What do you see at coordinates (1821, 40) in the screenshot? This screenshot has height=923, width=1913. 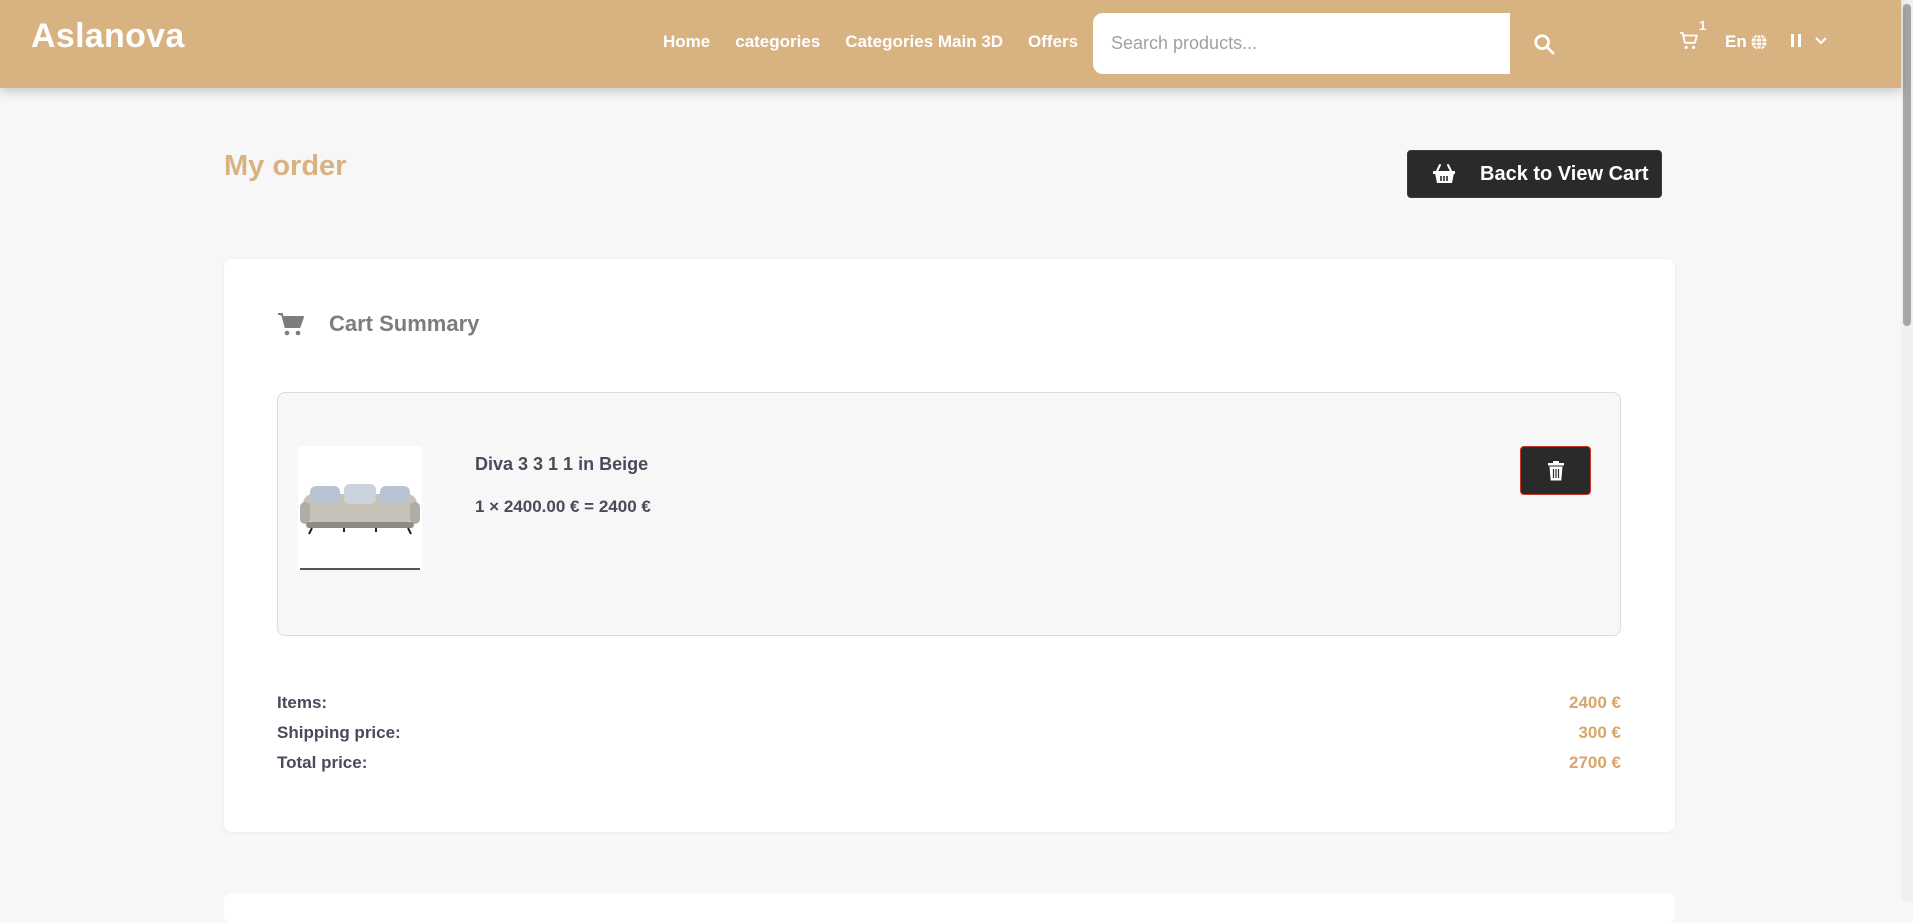 I see `chevron-down-icon` at bounding box center [1821, 40].